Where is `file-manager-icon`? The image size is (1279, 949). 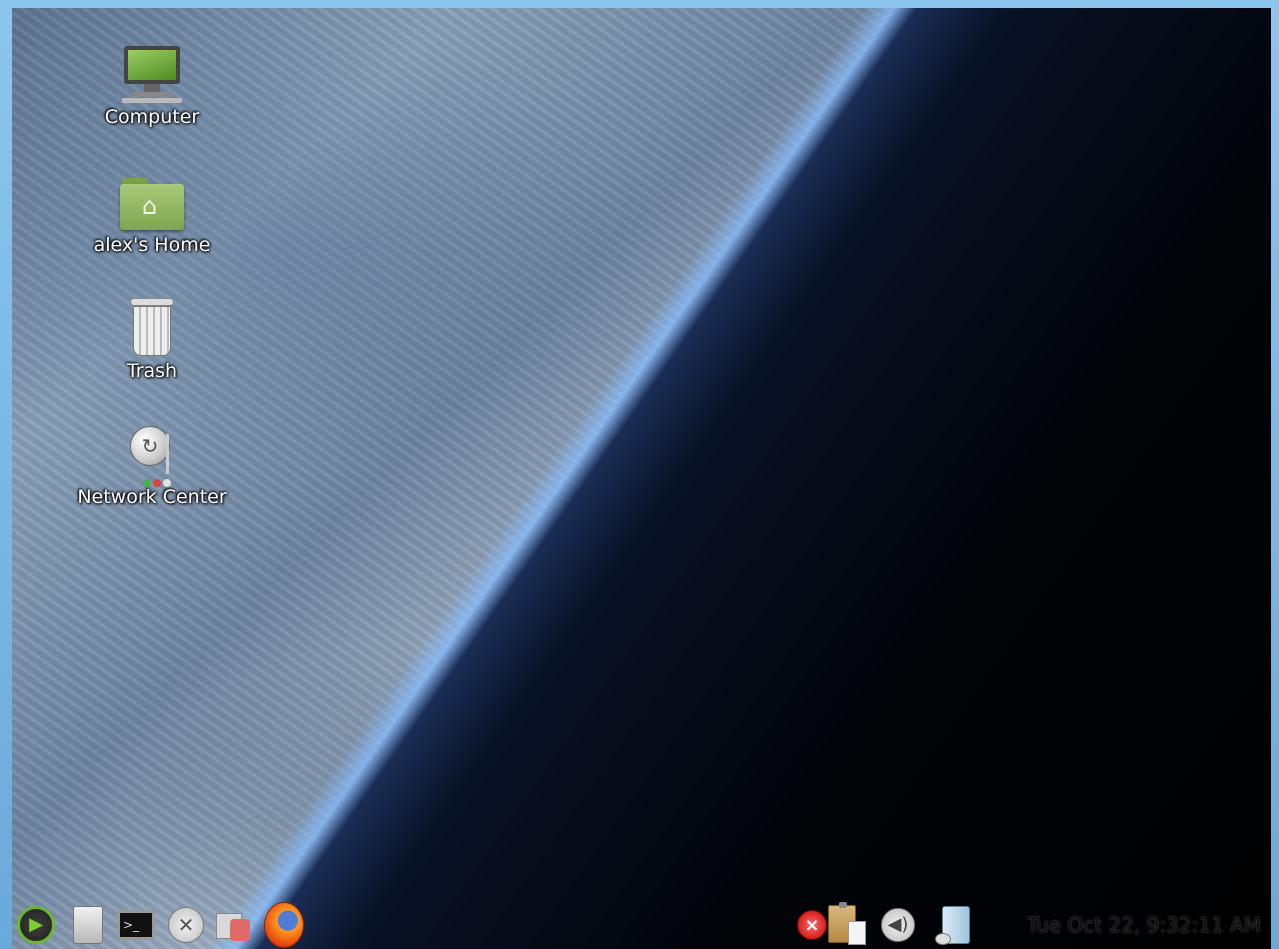 file-manager-icon is located at coordinates (88, 925).